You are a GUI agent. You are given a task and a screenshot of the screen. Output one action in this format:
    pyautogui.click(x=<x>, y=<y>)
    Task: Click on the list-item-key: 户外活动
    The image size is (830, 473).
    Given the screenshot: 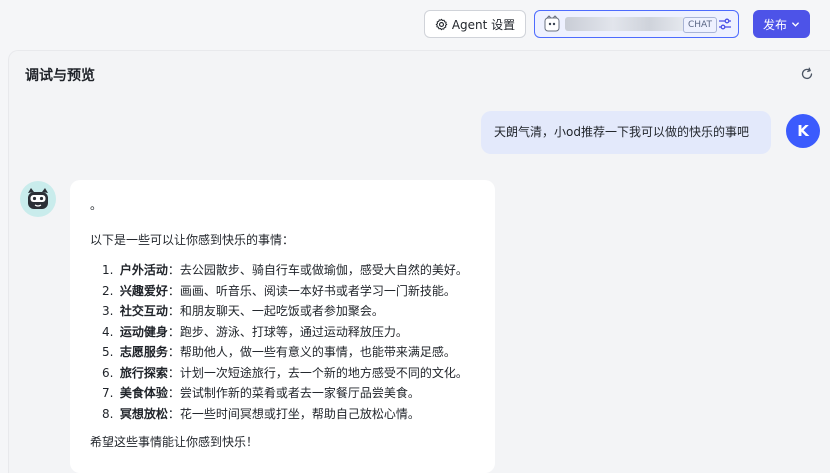 What is the action you would take?
    pyautogui.click(x=143, y=270)
    